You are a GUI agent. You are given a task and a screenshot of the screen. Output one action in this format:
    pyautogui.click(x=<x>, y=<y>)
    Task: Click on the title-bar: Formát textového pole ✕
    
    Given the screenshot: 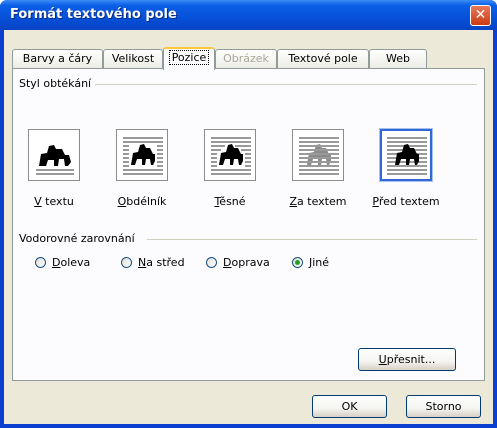 What is the action you would take?
    pyautogui.click(x=248, y=15)
    